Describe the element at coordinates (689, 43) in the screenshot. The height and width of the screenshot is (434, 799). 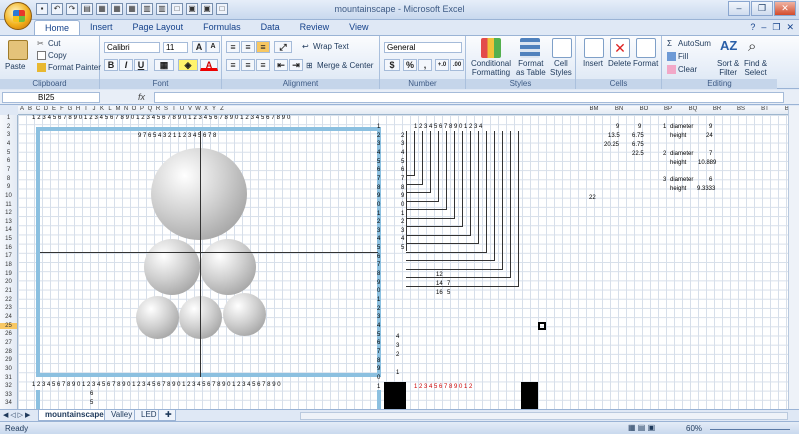
I see `autosum-button: Σ AutoSum` at that location.